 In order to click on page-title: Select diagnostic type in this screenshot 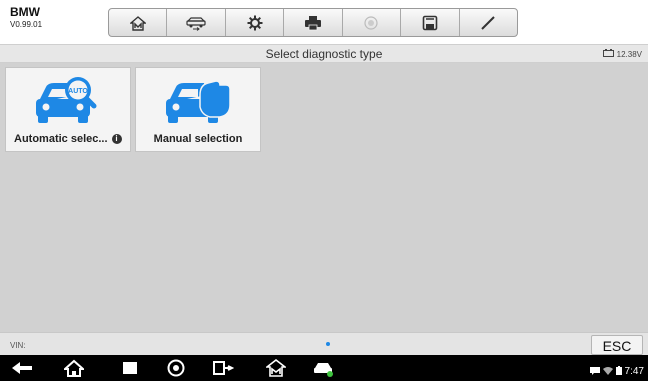, I will do `click(324, 54)`.